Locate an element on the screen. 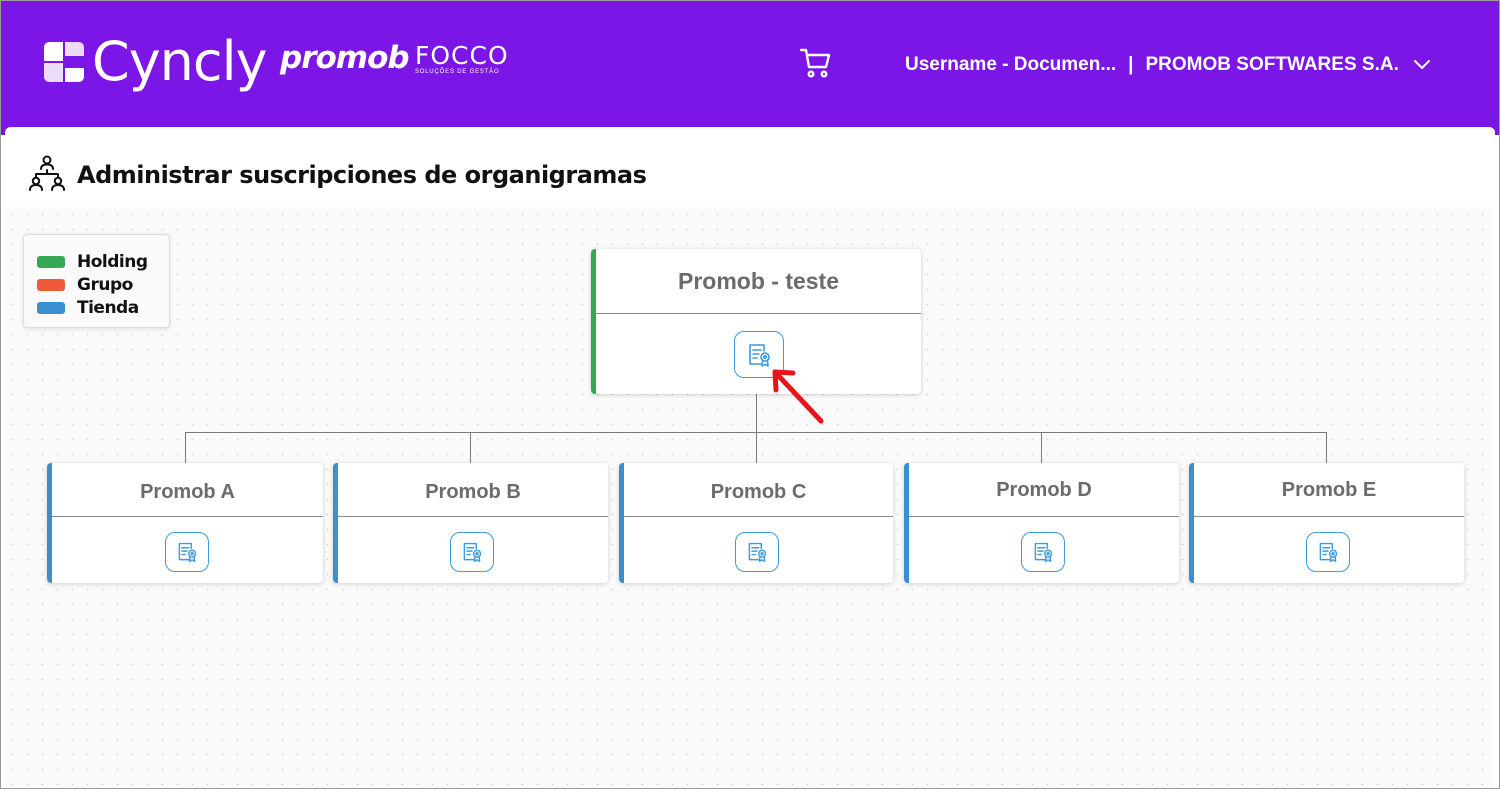  focco-logo: FOCCO SOLUÇÕES DE GESTÃO is located at coordinates (462, 58).